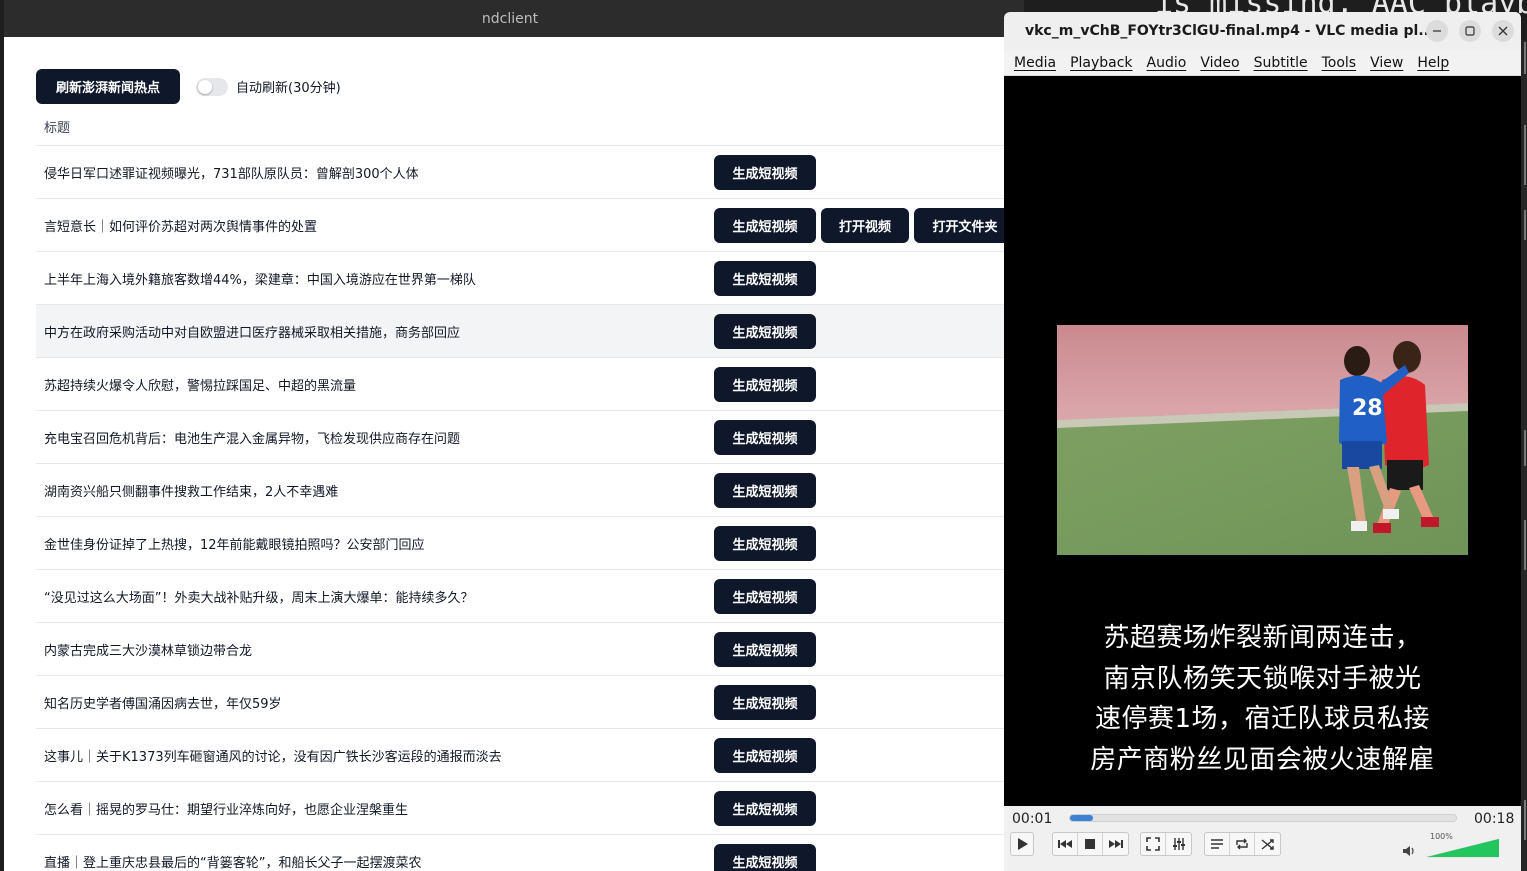 The width and height of the screenshot is (1527, 871). I want to click on close-icon, so click(1503, 31).